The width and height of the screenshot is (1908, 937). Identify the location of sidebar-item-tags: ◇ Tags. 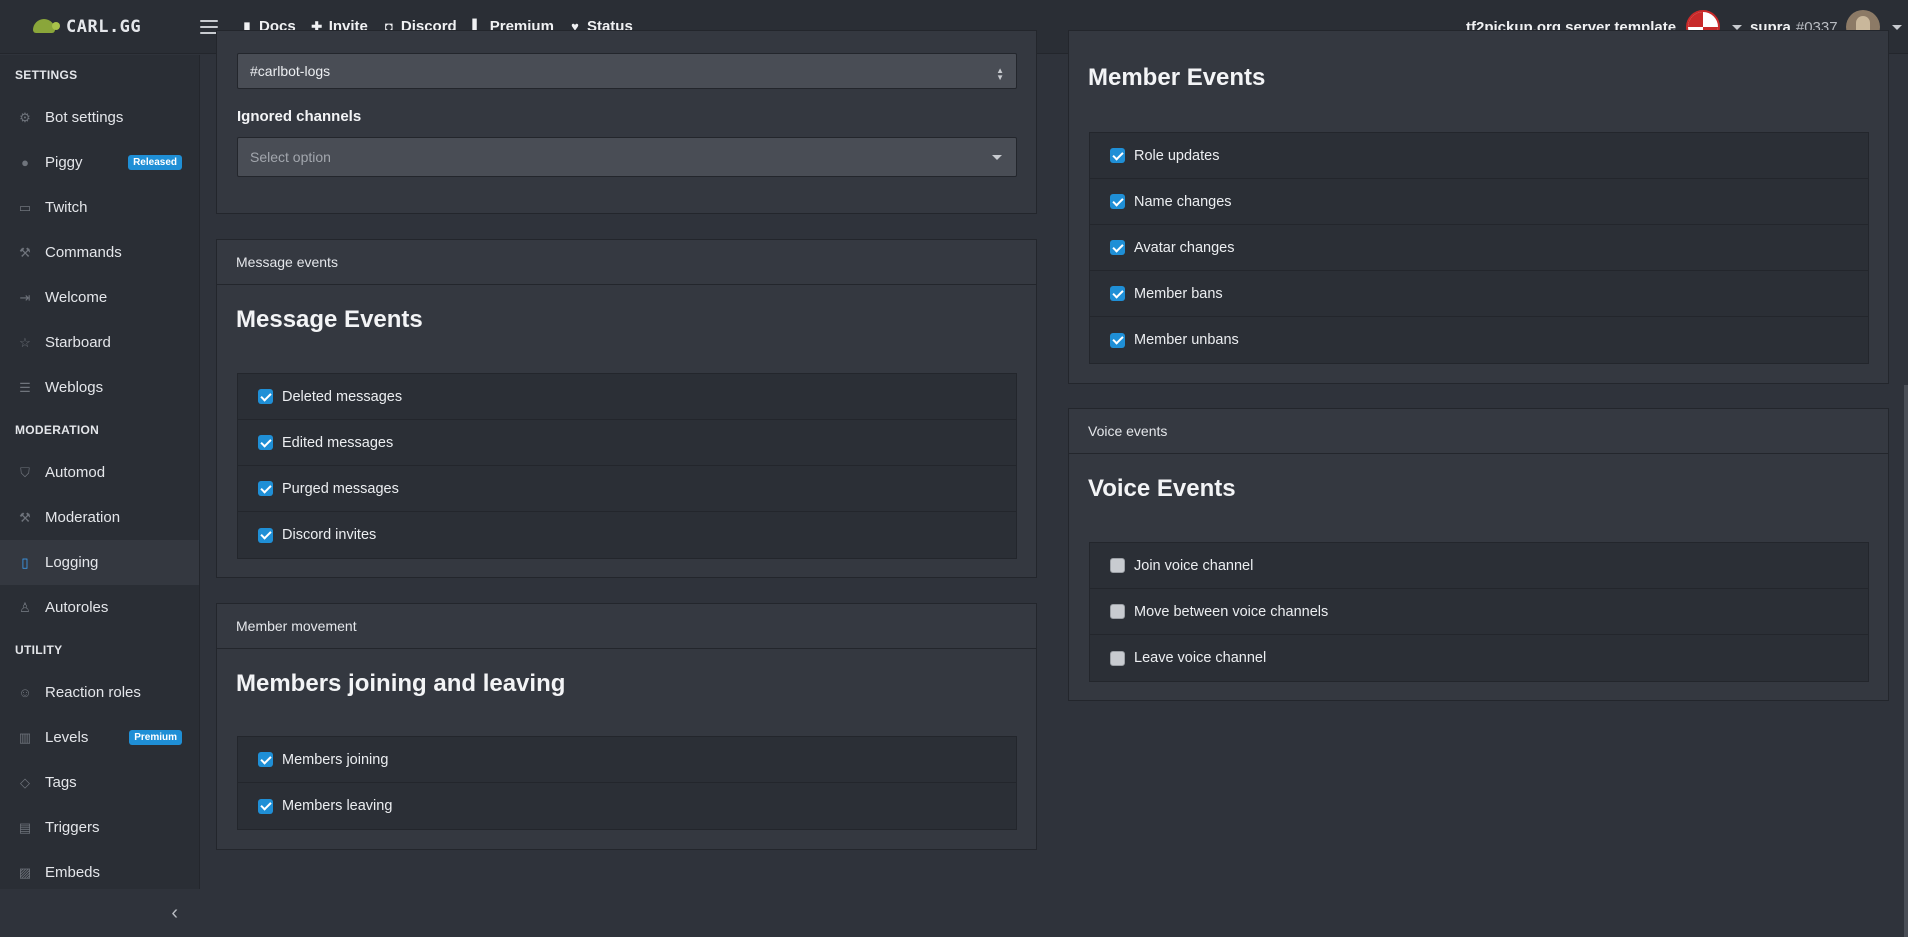
(99, 782).